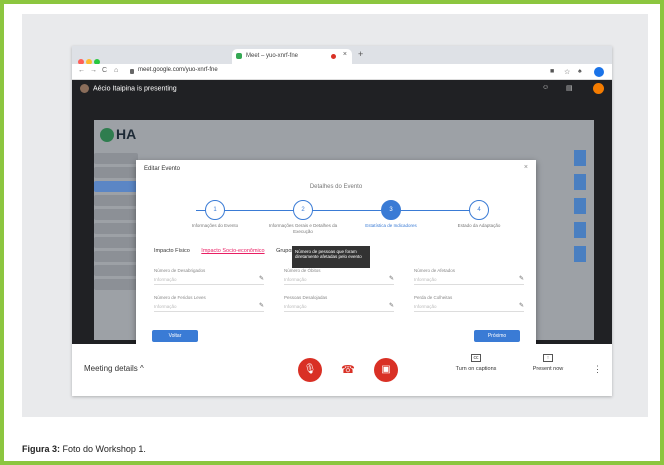 The image size is (664, 465). I want to click on meet-favicon-icon, so click(239, 56).